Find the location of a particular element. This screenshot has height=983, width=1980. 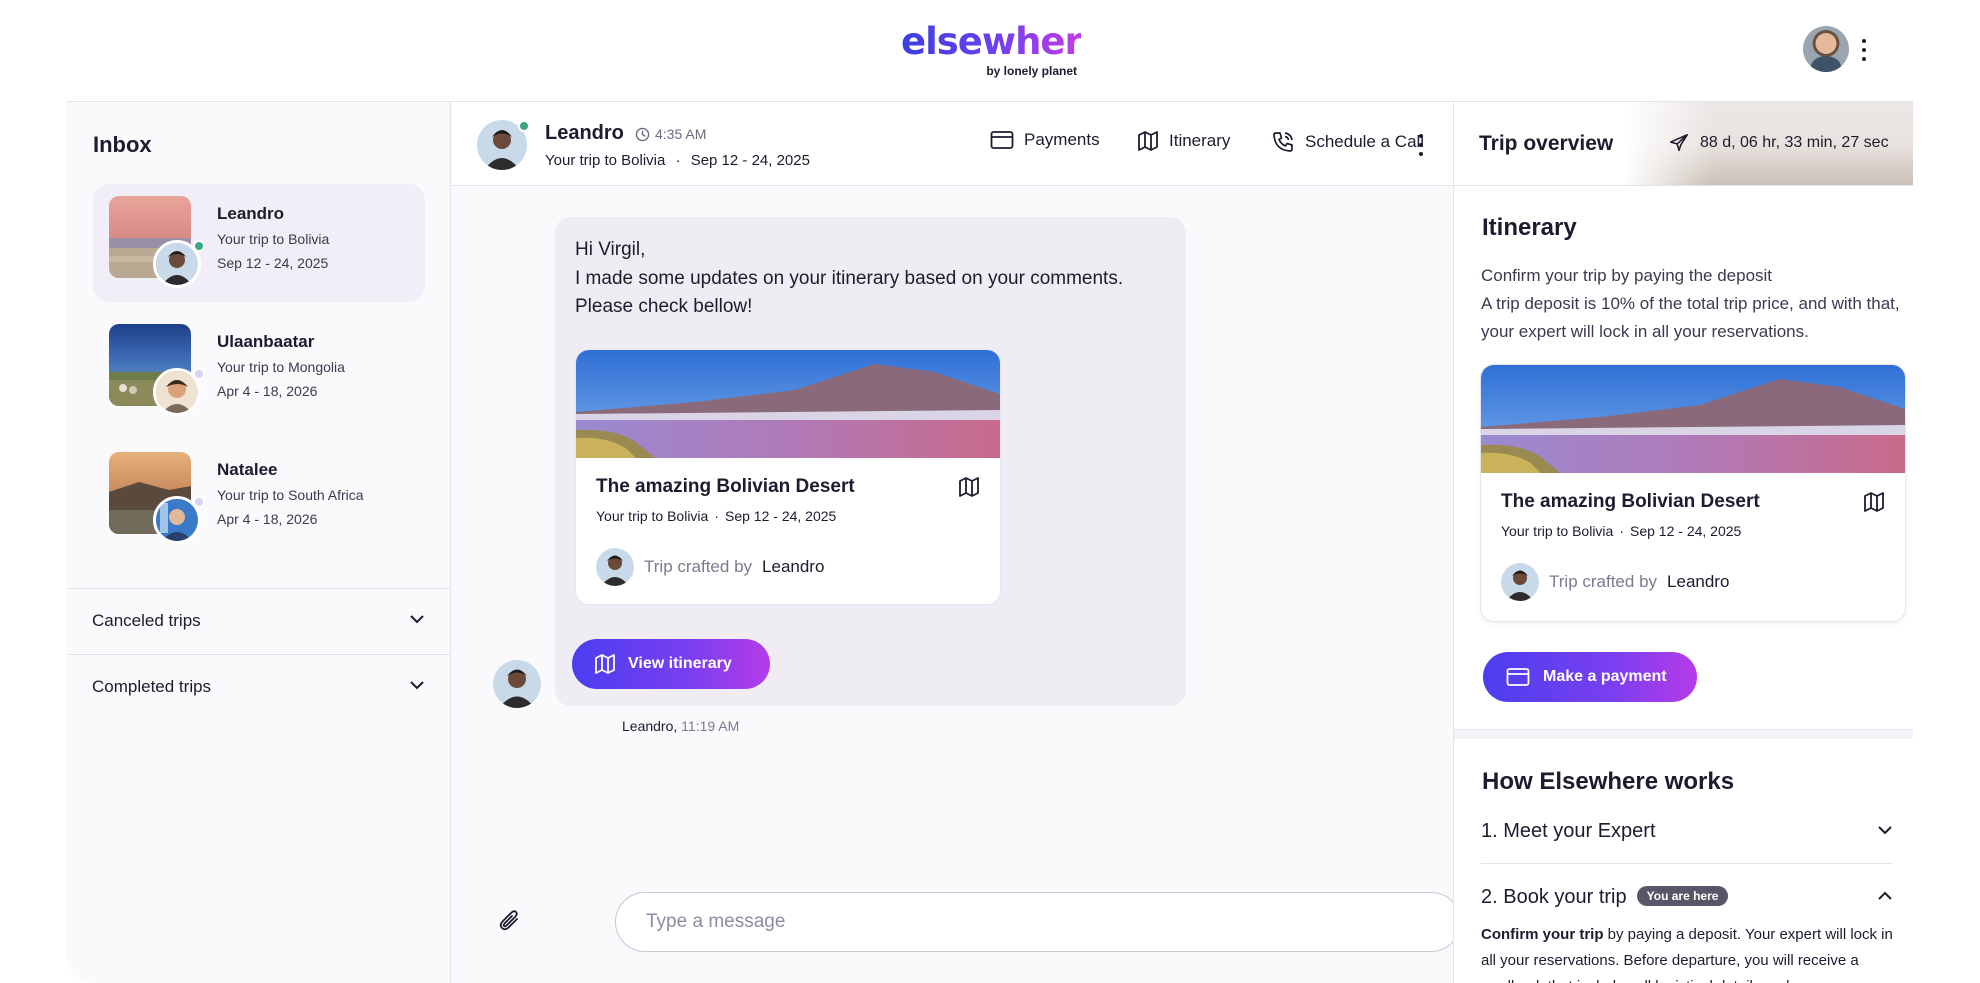

completed-trips-label: Completed trips is located at coordinates (152, 686).